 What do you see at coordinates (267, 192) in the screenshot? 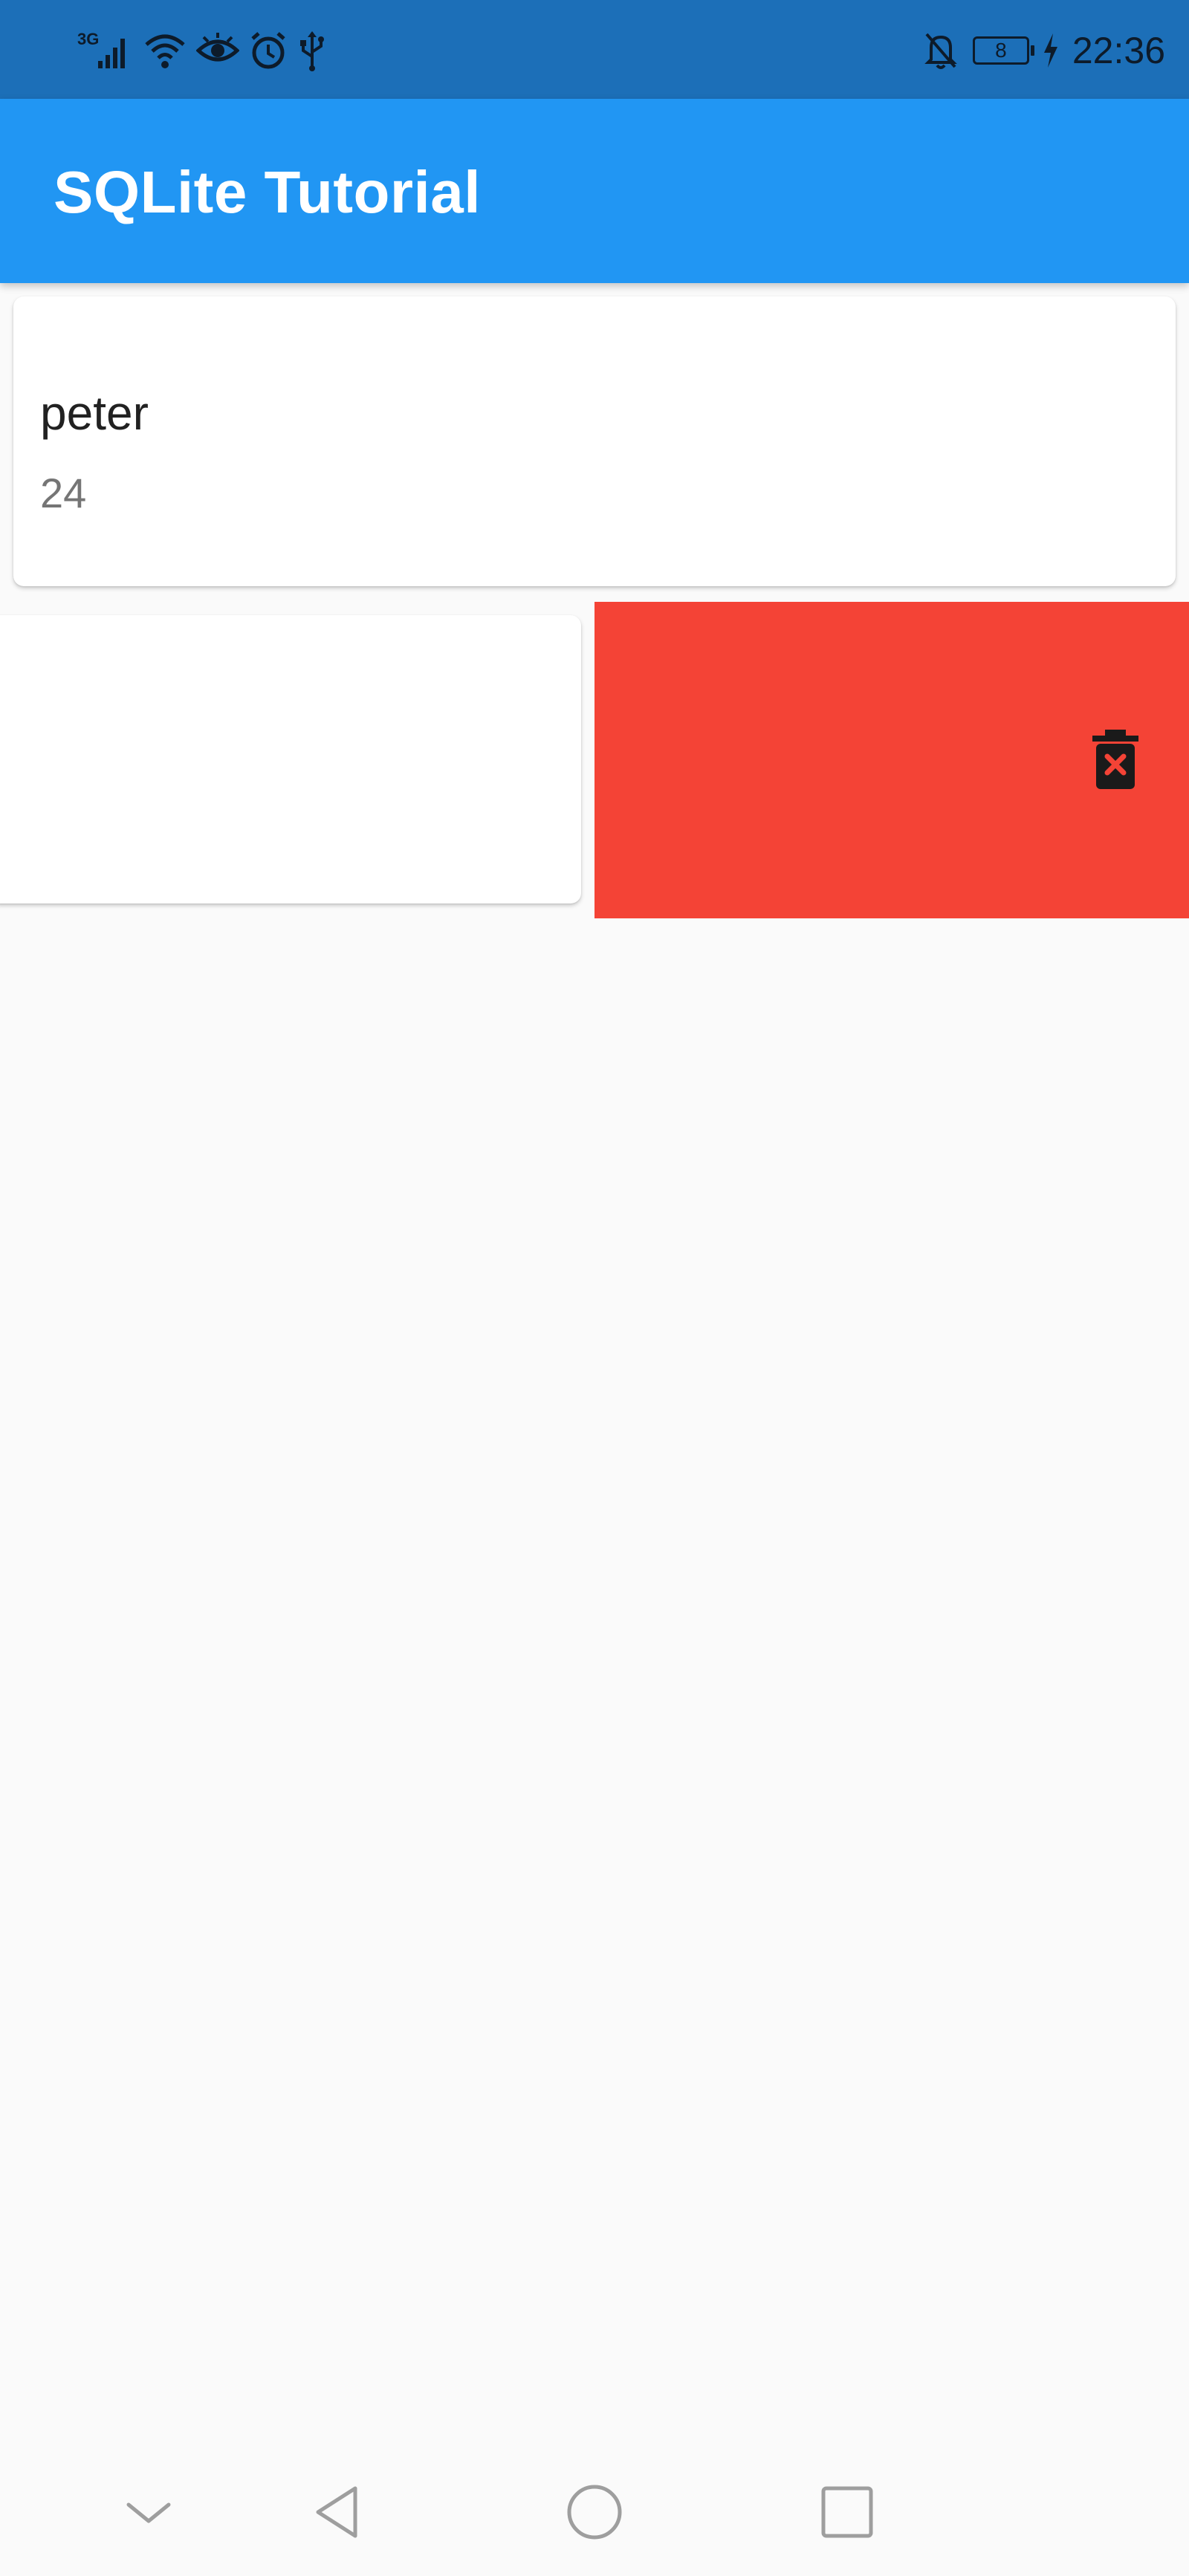
I see `app-title: SQLite Tutorial` at bounding box center [267, 192].